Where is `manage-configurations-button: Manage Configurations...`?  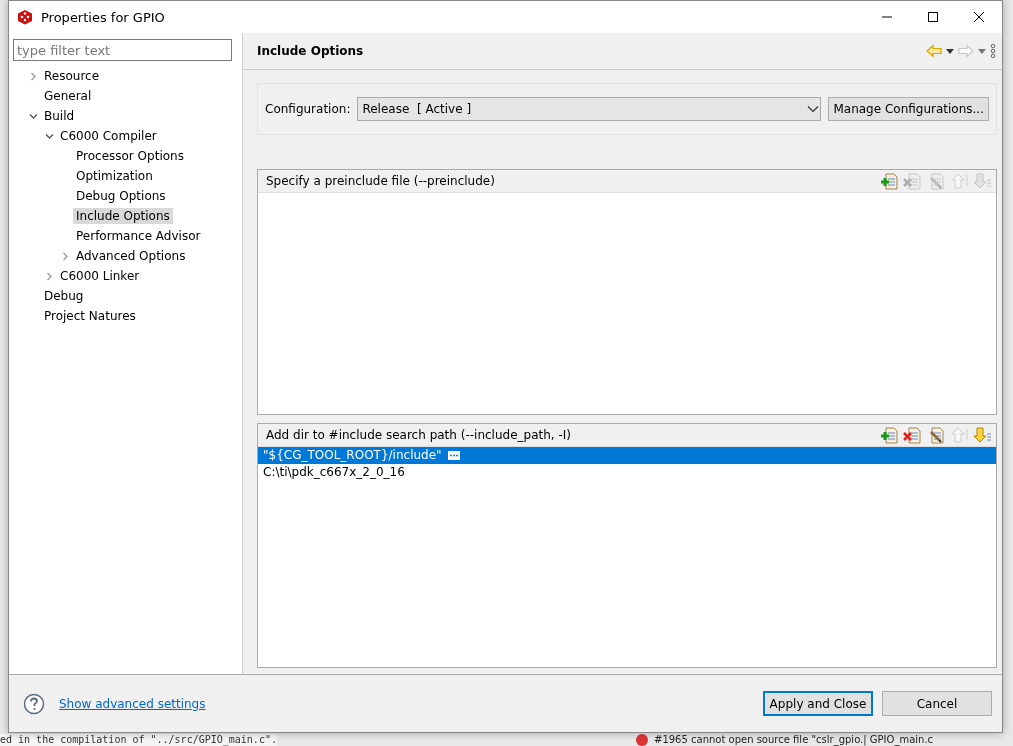 manage-configurations-button: Manage Configurations... is located at coordinates (908, 109).